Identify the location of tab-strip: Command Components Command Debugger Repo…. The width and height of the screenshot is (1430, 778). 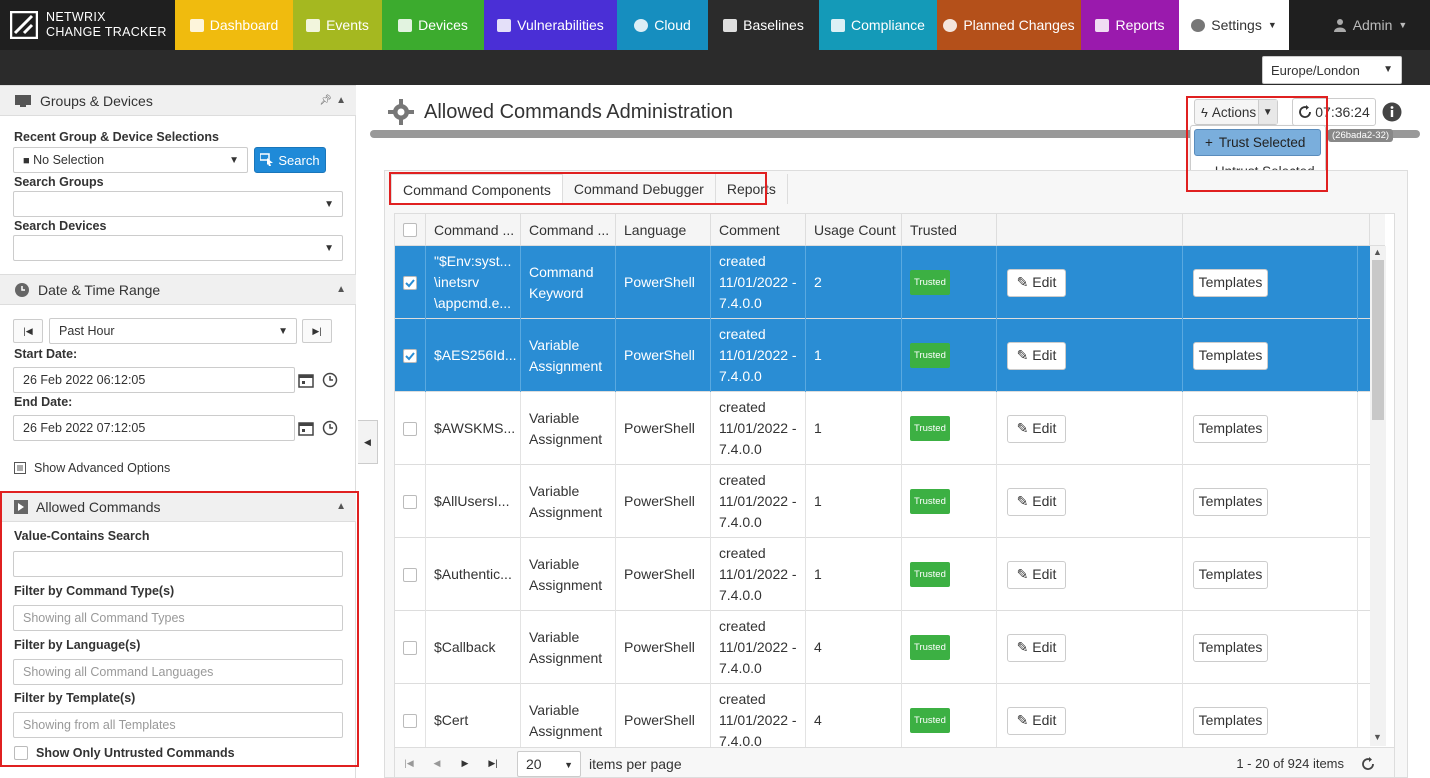
(589, 190).